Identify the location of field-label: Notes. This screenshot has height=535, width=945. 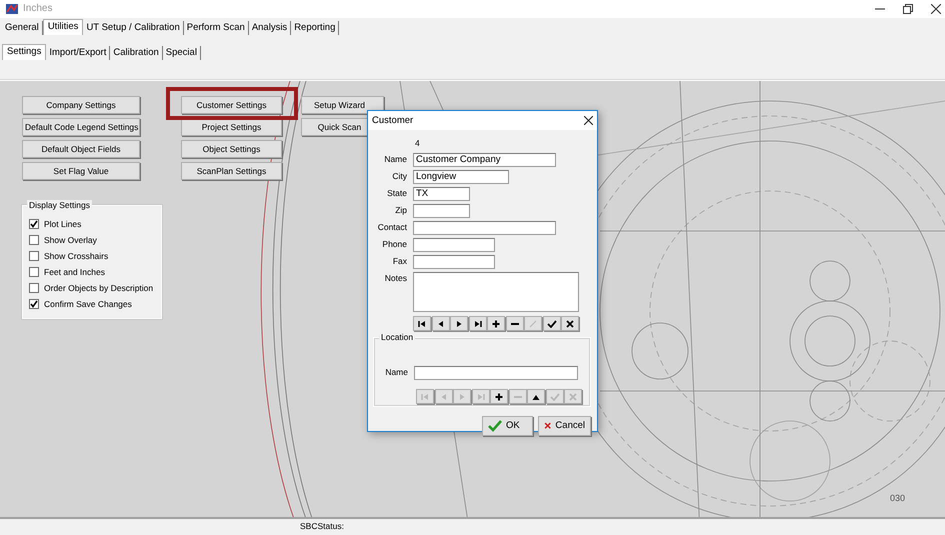
(395, 278).